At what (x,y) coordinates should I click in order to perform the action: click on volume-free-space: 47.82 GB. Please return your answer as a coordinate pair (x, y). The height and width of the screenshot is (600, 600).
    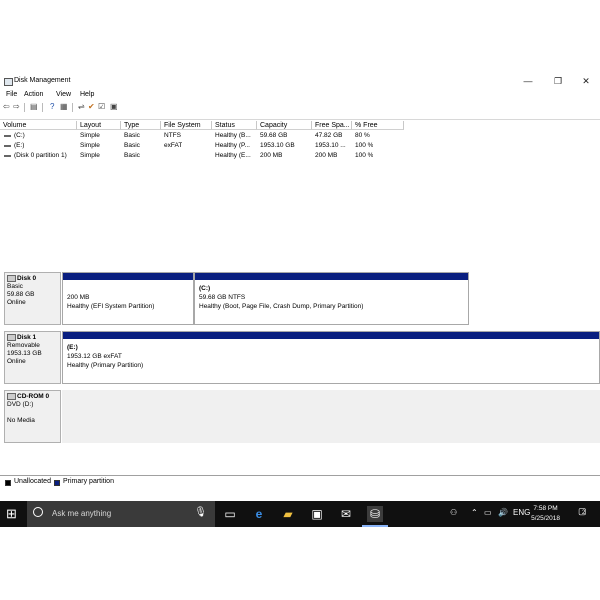
    Looking at the image, I should click on (329, 135).